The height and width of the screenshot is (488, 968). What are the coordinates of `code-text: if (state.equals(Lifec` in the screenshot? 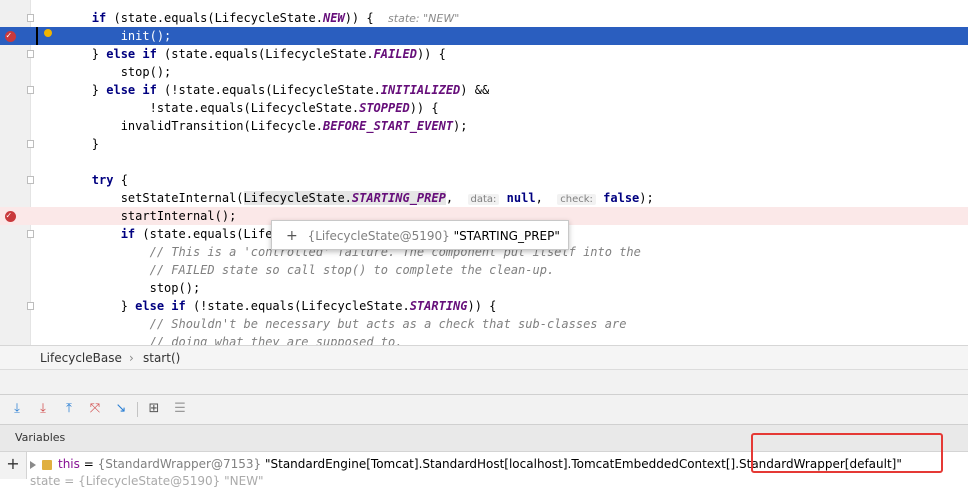 It's located at (200, 234).